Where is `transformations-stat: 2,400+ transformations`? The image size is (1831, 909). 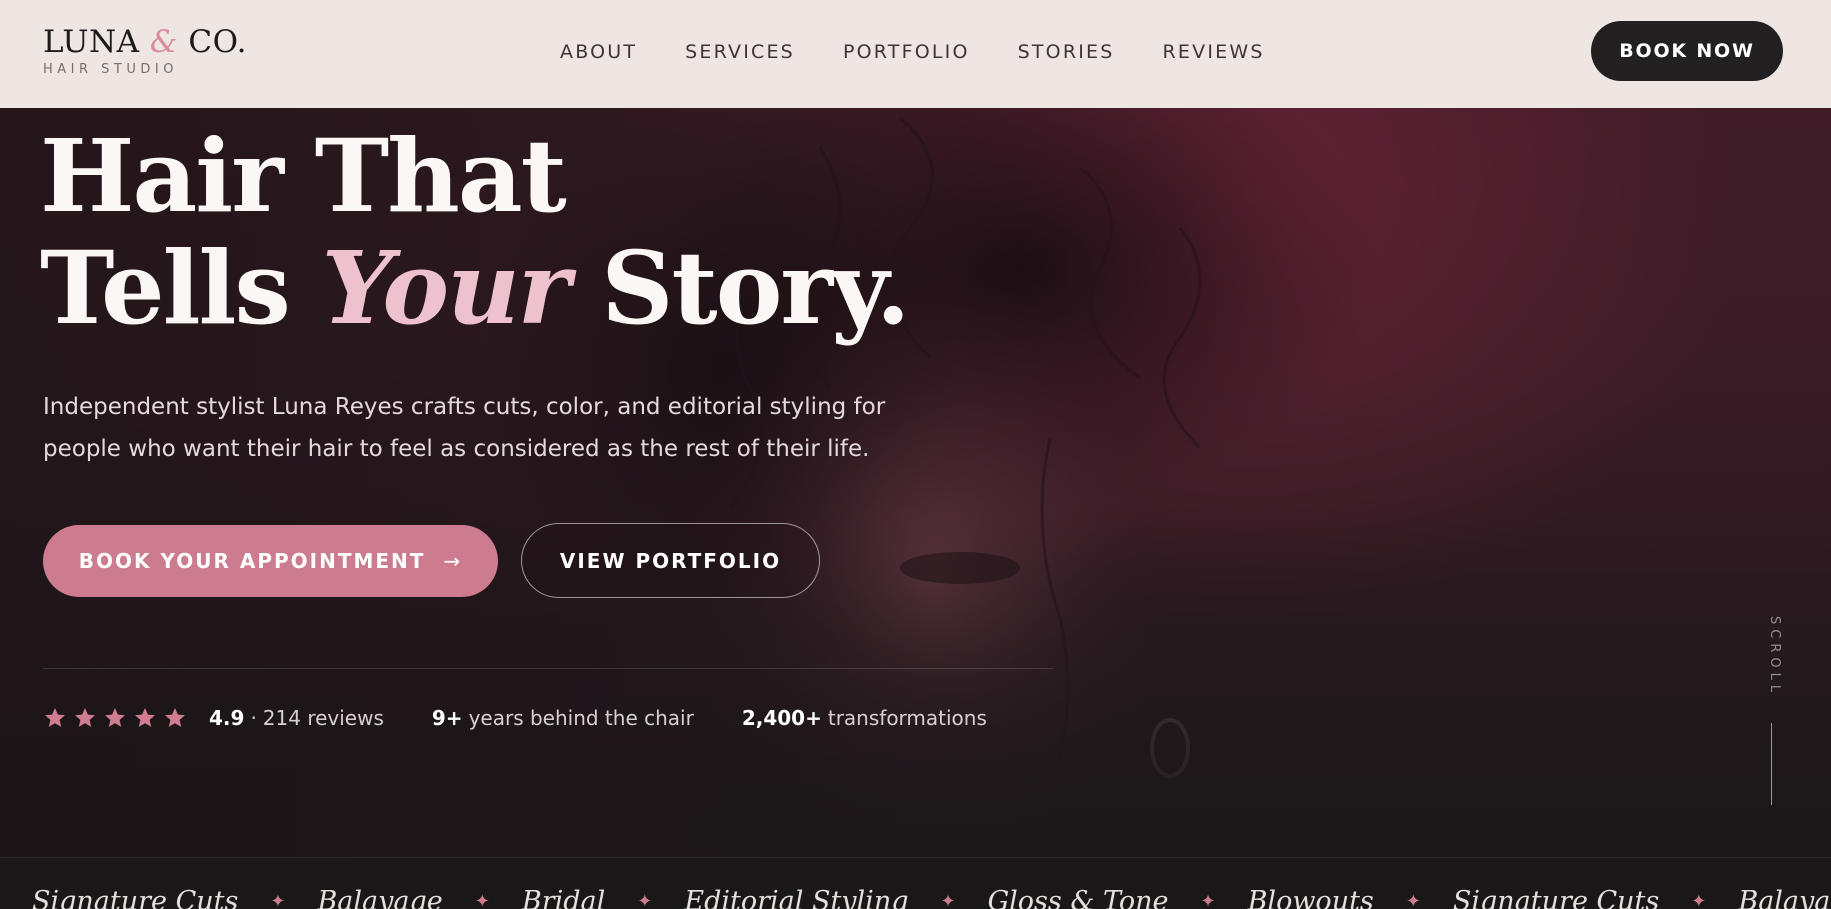
transformations-stat: 2,400+ transformations is located at coordinates (864, 718).